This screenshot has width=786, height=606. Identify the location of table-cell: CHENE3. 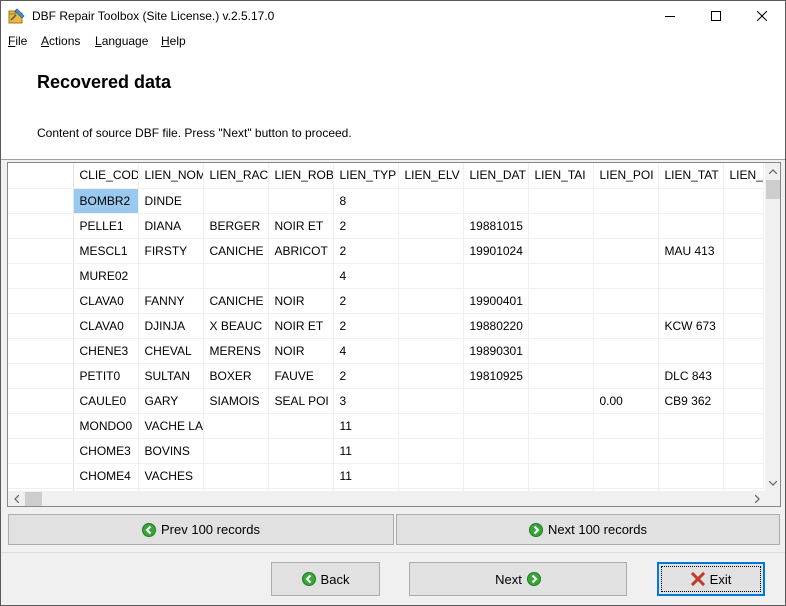
(106, 351).